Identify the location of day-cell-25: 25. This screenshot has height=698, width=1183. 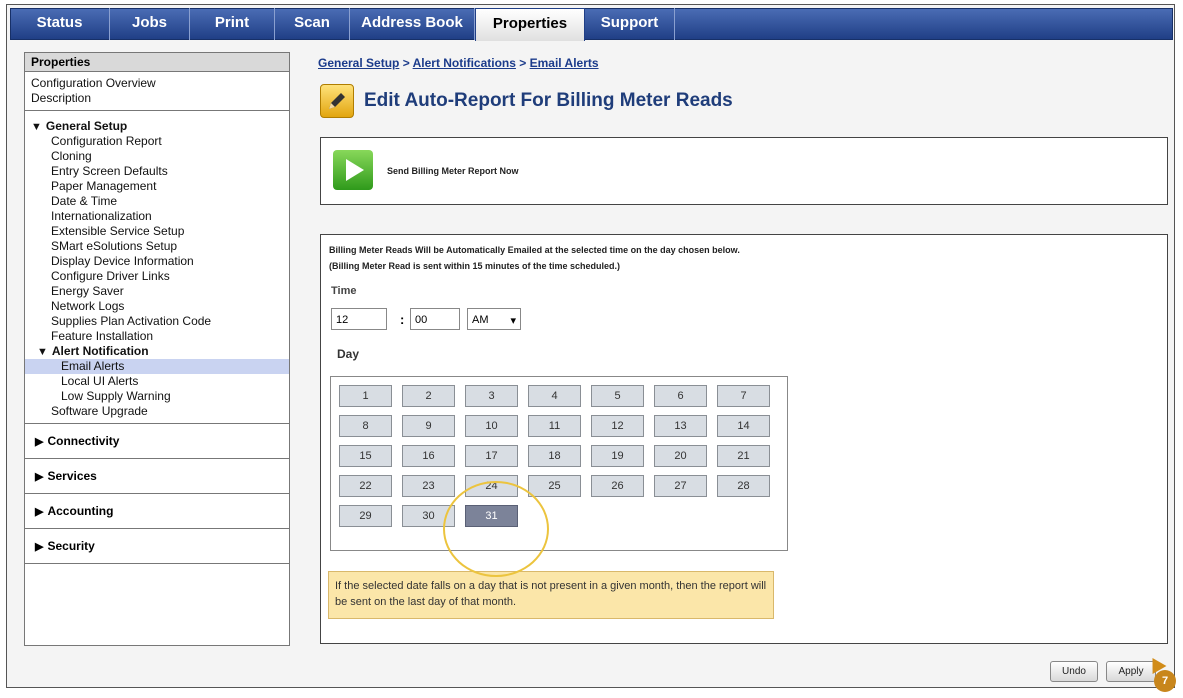
(554, 486).